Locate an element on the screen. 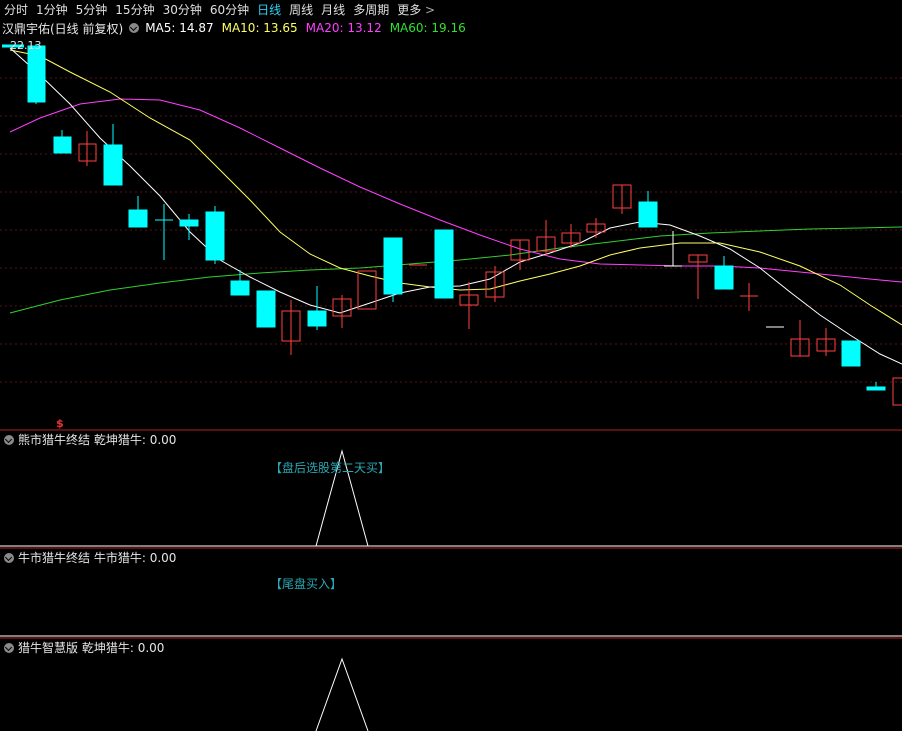 The image size is (902, 731). panel-1-header: 熊市猎牛终结 乾坤猎牛: 0.00 is located at coordinates (90, 439).